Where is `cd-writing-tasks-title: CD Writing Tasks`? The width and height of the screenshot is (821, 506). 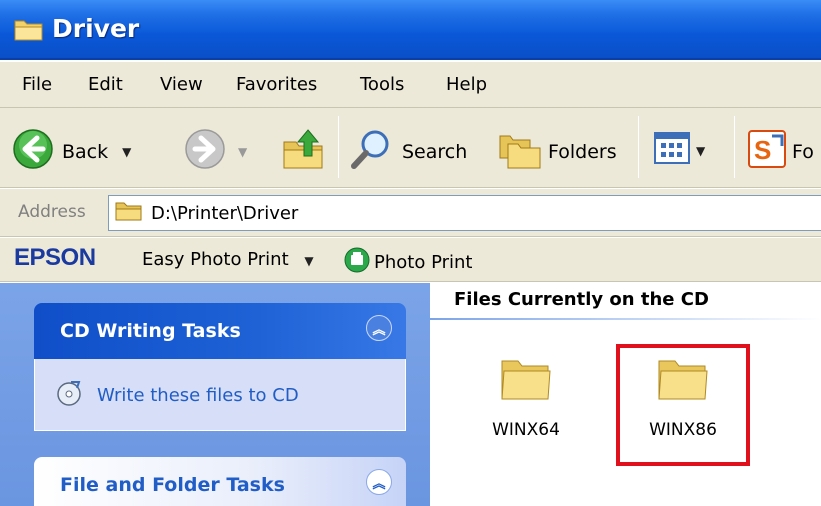
cd-writing-tasks-title: CD Writing Tasks is located at coordinates (150, 331).